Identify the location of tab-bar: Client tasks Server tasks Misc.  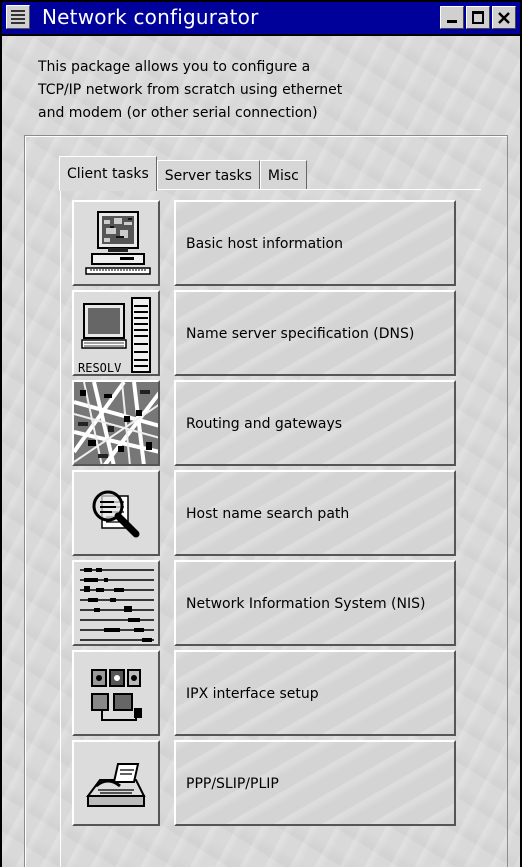
(183, 173).